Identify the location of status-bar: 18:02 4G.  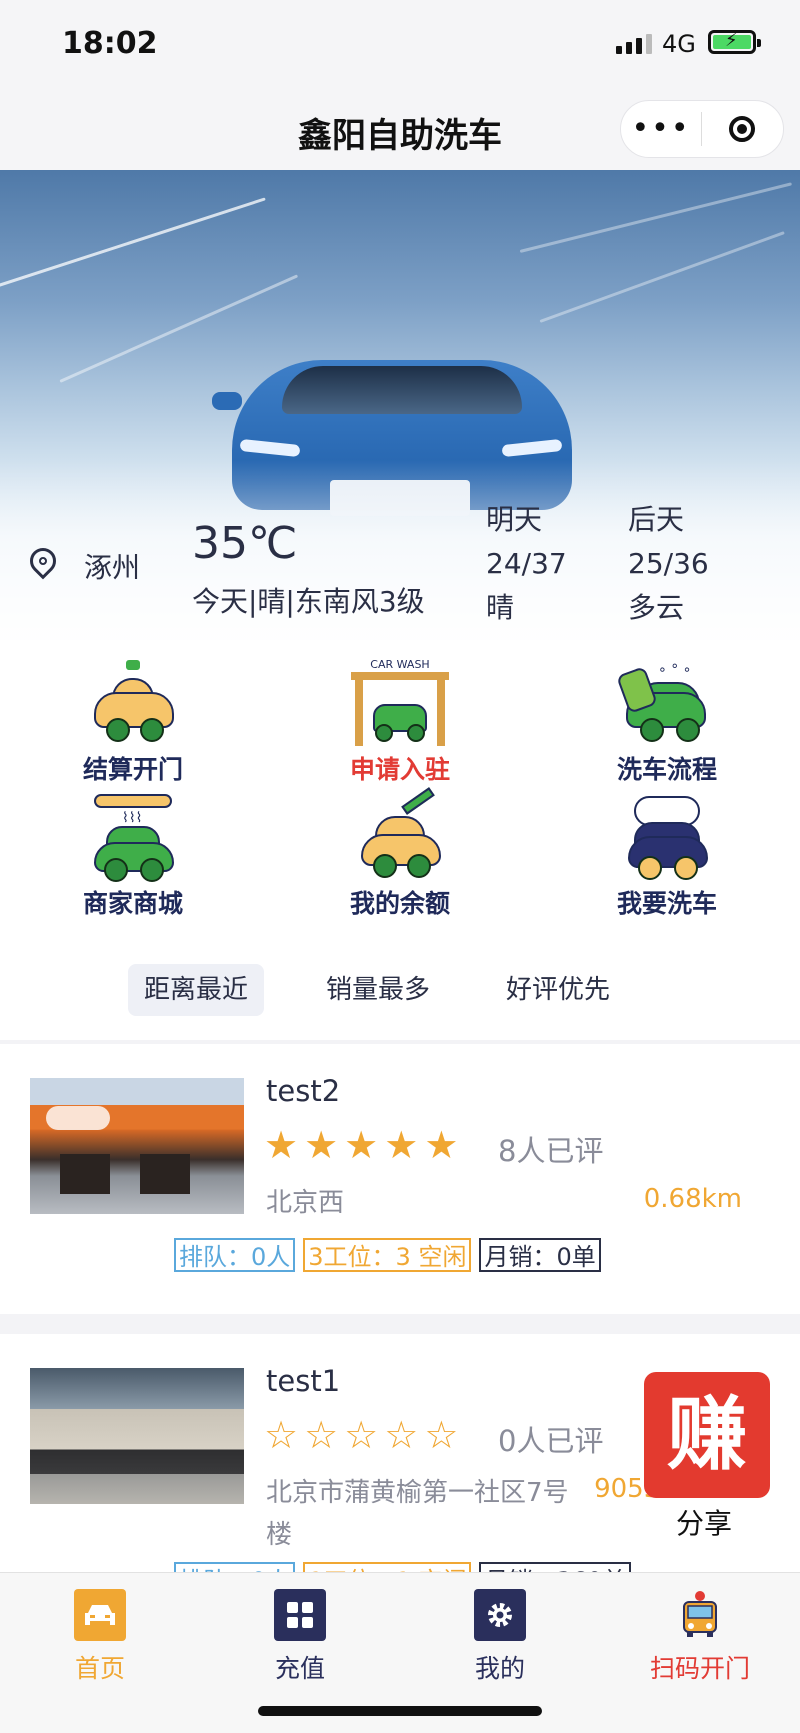
(400, 44).